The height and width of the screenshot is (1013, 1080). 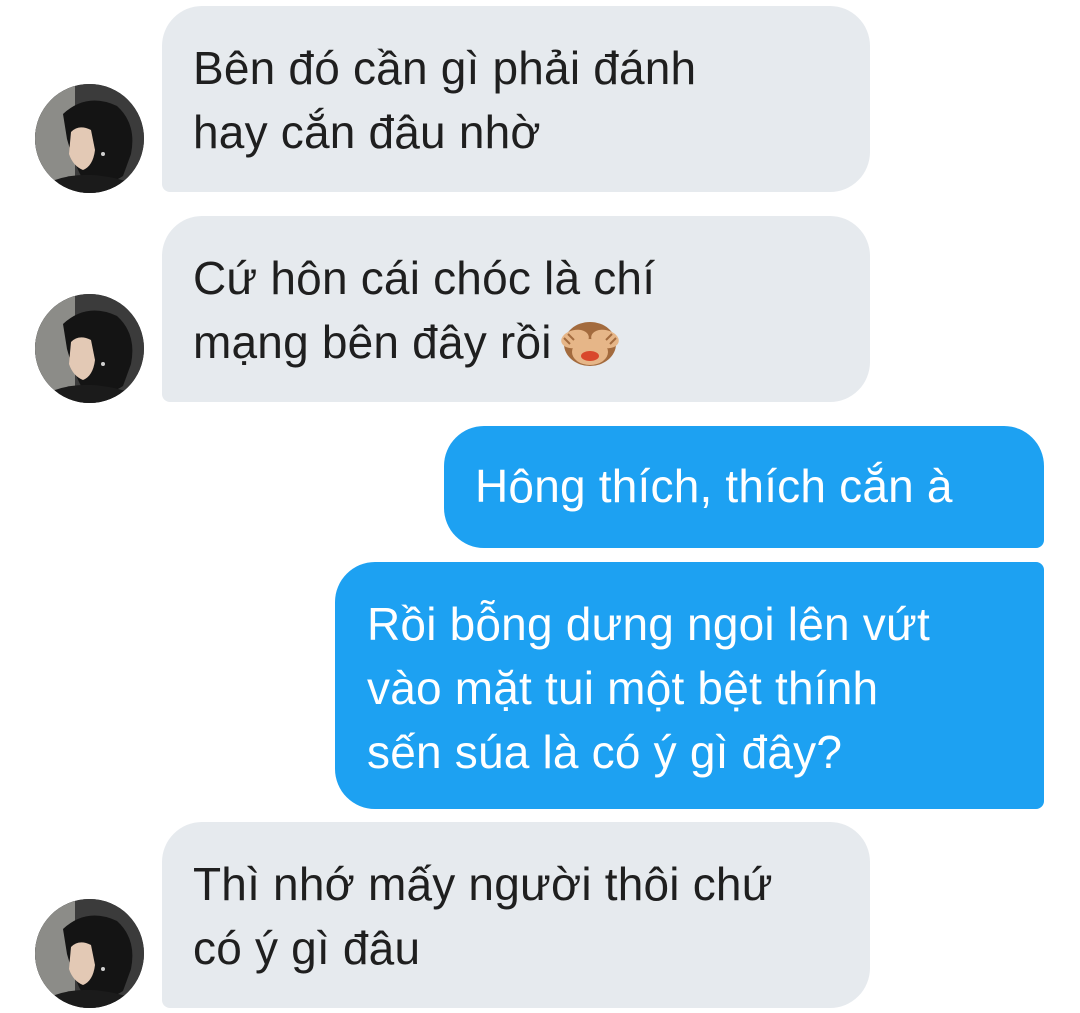 What do you see at coordinates (307, 948) in the screenshot?
I see `message-text-line: có ý gì đâu` at bounding box center [307, 948].